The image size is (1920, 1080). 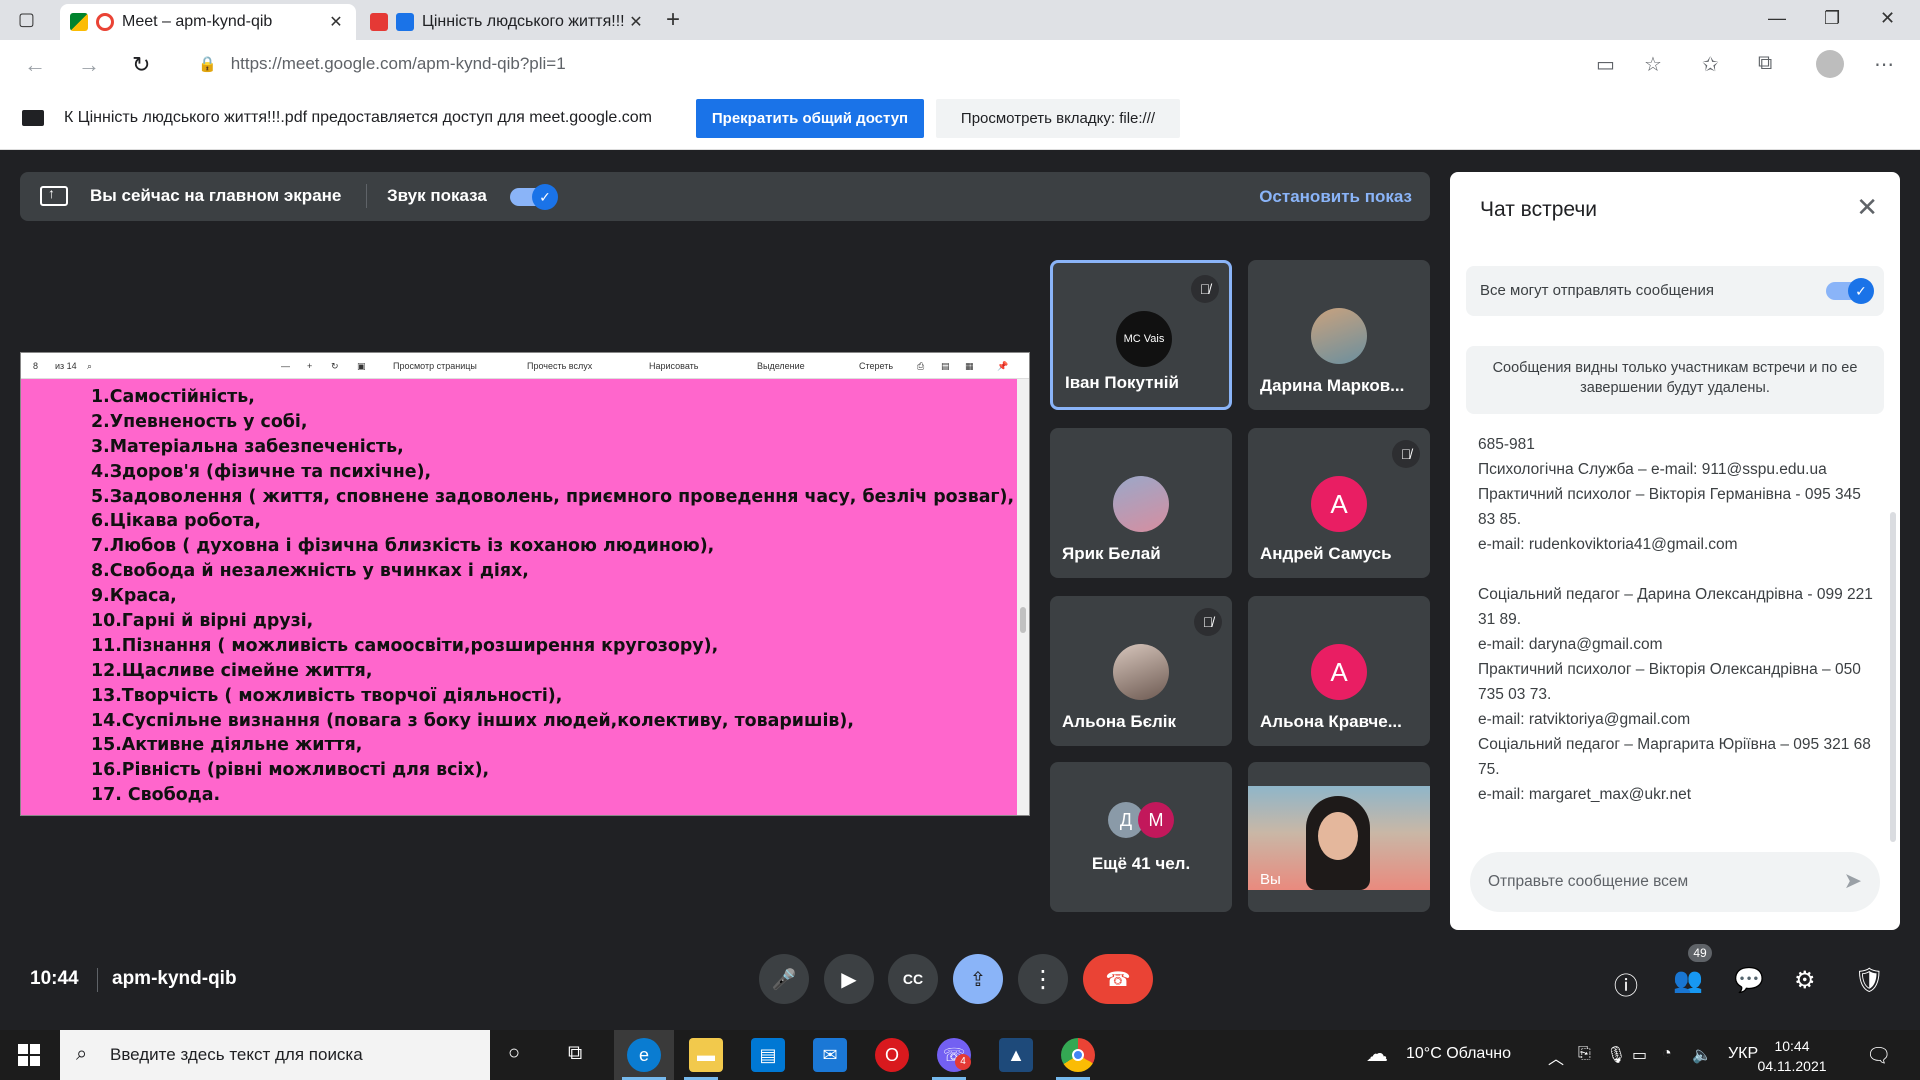 What do you see at coordinates (1626, 983) in the screenshot?
I see `info-icon: ⓘ` at bounding box center [1626, 983].